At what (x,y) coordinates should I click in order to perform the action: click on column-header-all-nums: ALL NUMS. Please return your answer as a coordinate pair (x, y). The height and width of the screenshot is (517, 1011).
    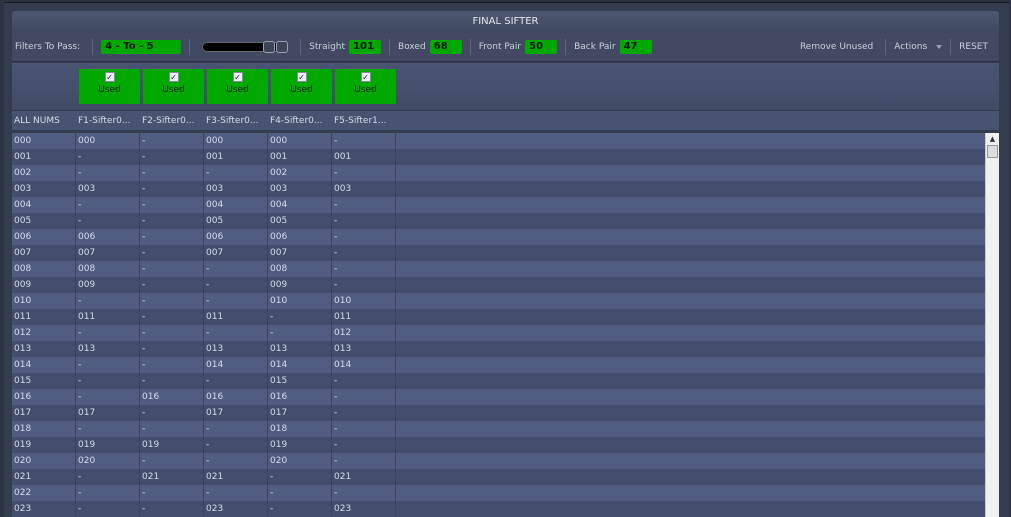
    Looking at the image, I should click on (37, 121).